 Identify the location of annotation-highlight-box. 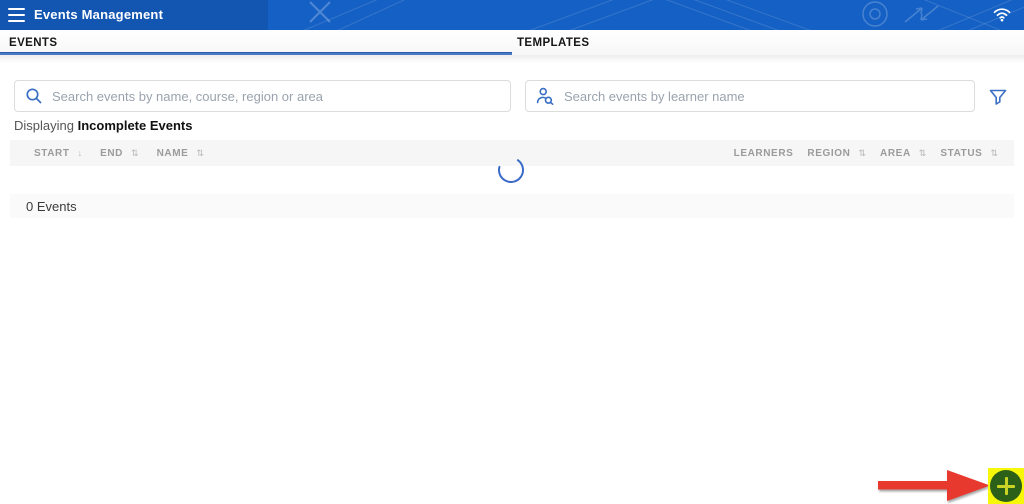
(1006, 486).